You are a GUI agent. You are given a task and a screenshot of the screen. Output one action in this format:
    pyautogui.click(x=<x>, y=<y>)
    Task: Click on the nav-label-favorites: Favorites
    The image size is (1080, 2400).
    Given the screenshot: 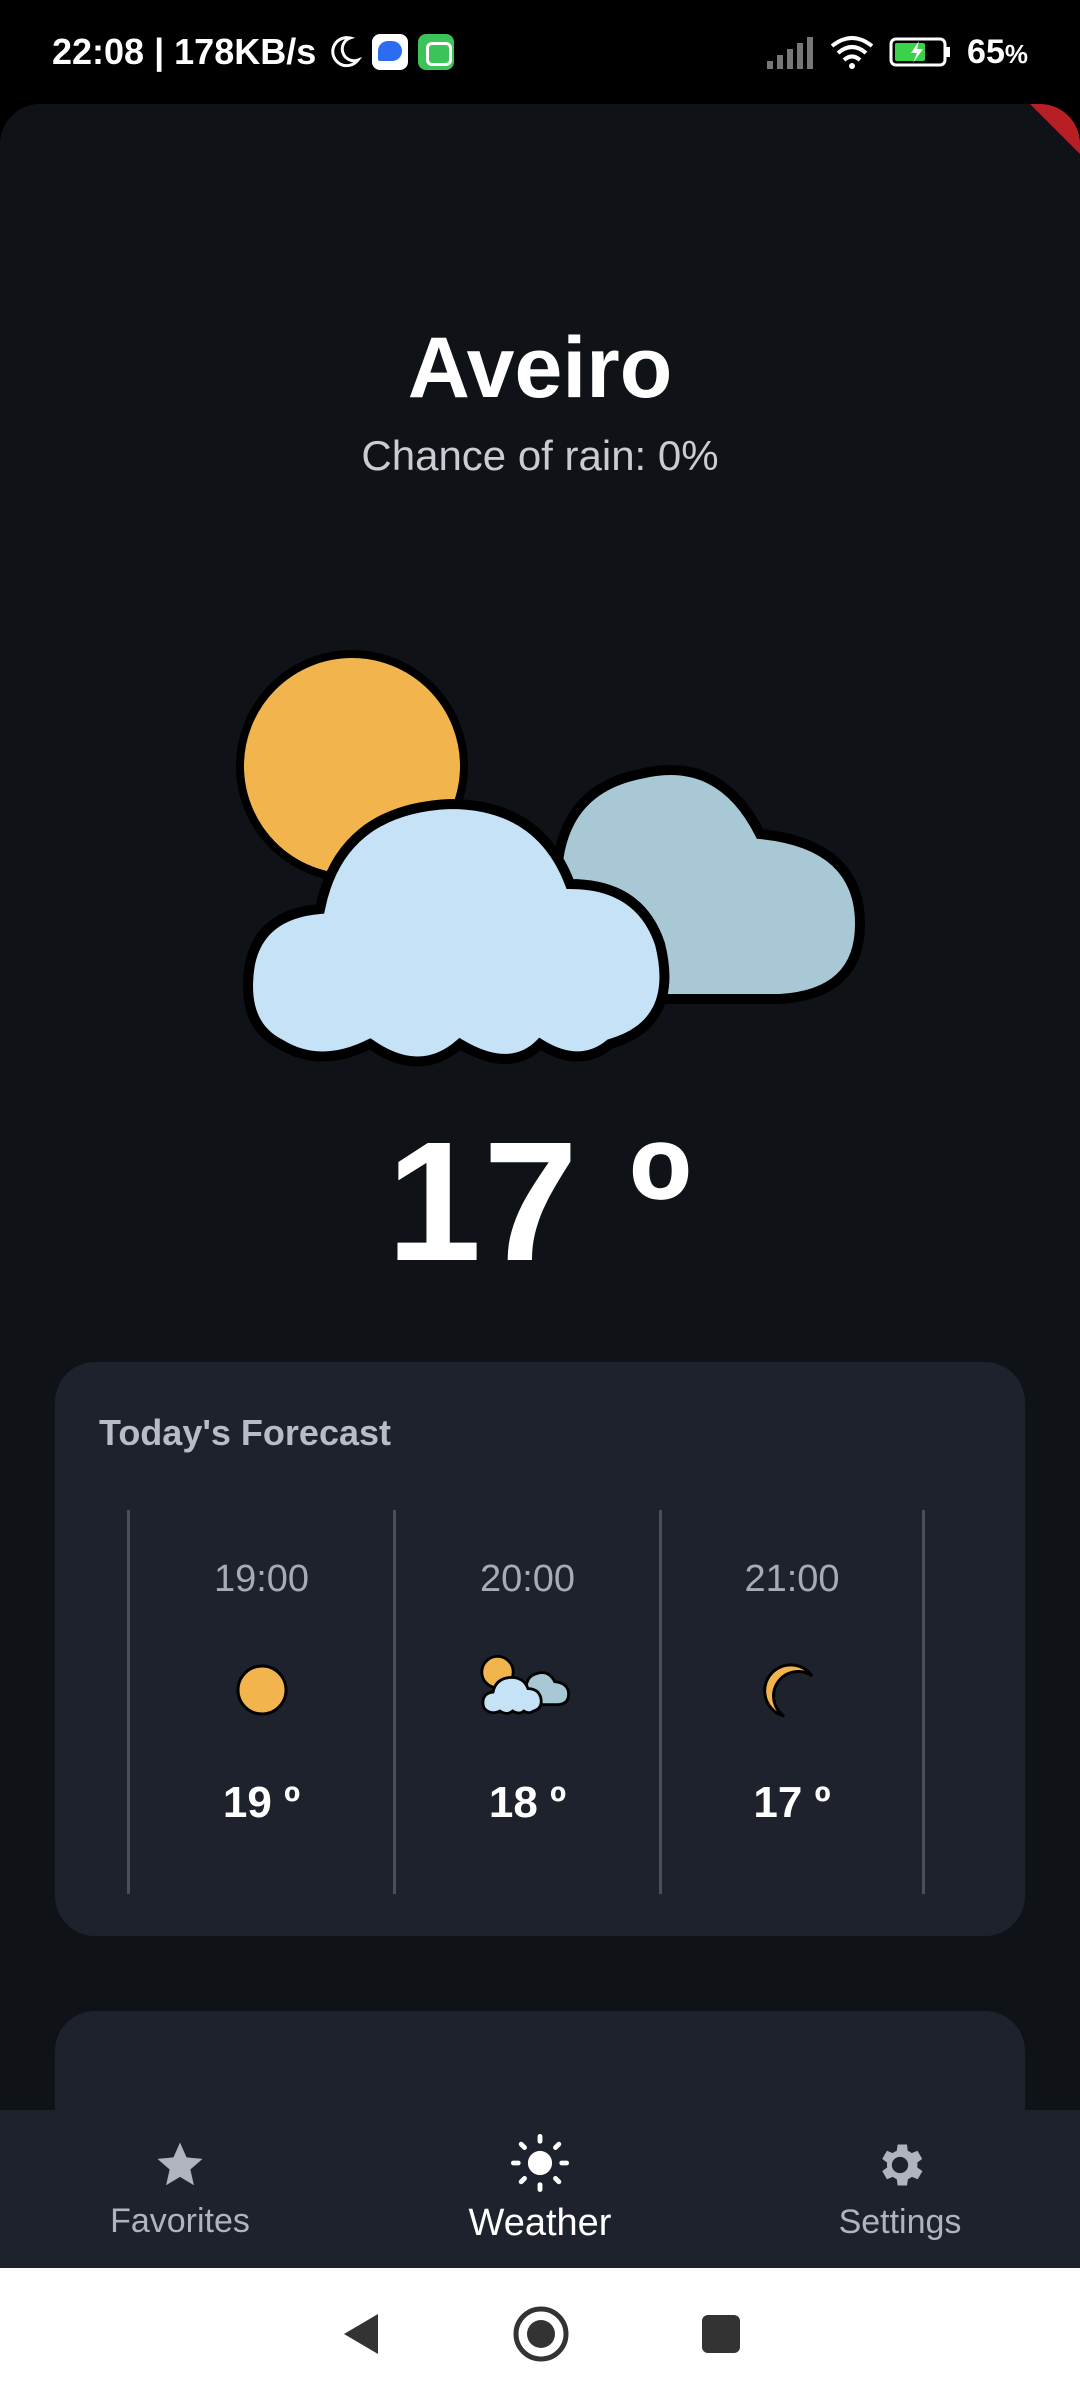 What is the action you would take?
    pyautogui.click(x=180, y=2220)
    